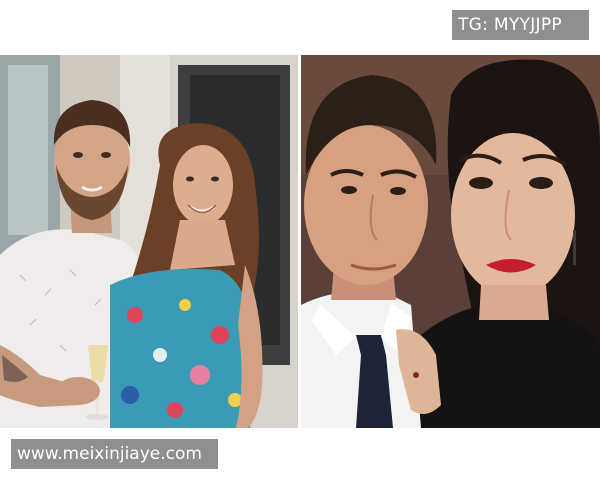 This screenshot has height=480, width=600. I want to click on watermark-bottom-left: www.meixinjiaye.com, so click(114, 454).